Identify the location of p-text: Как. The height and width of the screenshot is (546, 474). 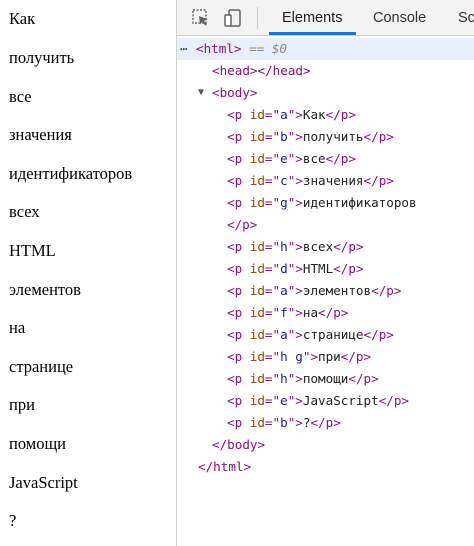
(314, 114).